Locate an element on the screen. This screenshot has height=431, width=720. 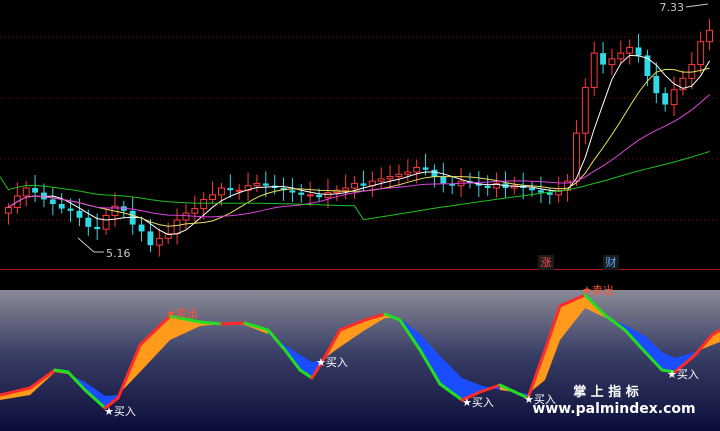
rise-badge-label: 涨 is located at coordinates (546, 262).